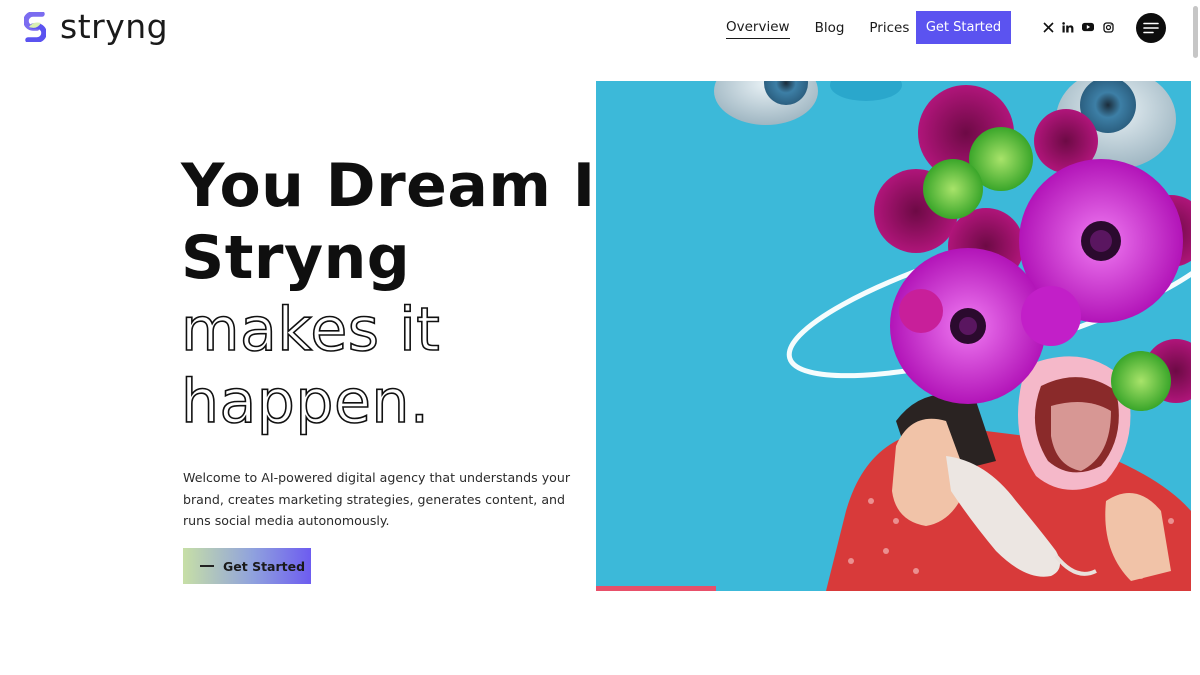  What do you see at coordinates (415, 186) in the screenshot?
I see `headline-line-1: You Dream It,` at bounding box center [415, 186].